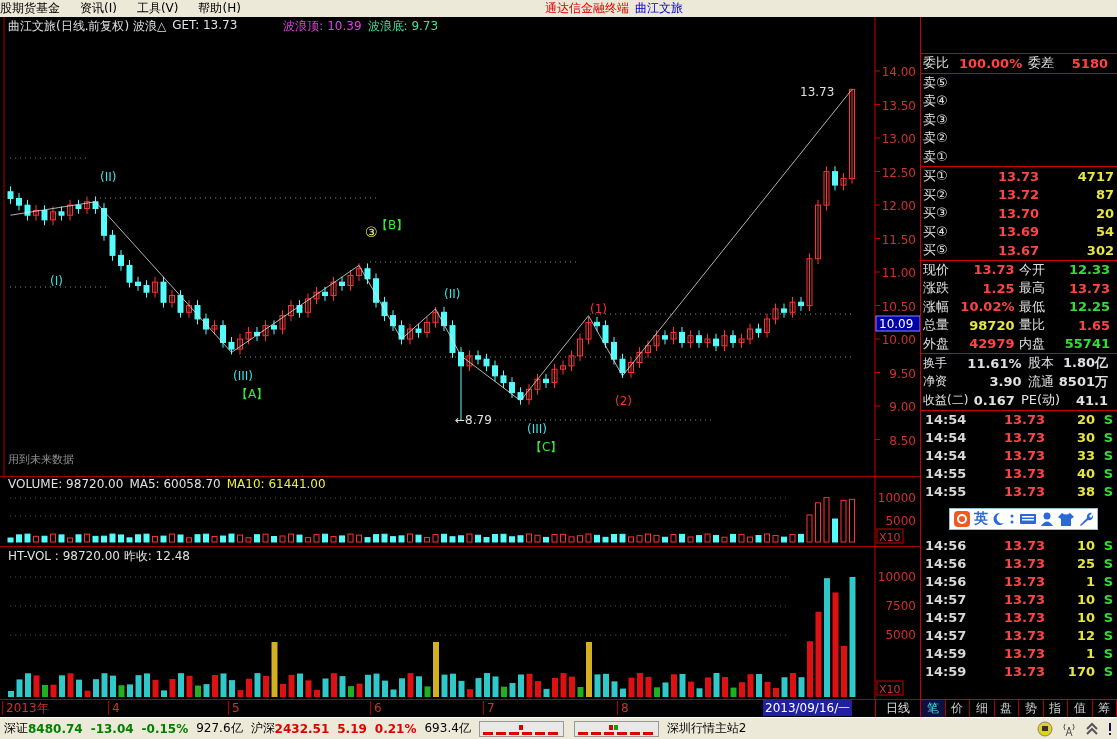 This screenshot has width=1117, height=739. What do you see at coordinates (992, 344) in the screenshot?
I see `quote-value: 42979` at bounding box center [992, 344].